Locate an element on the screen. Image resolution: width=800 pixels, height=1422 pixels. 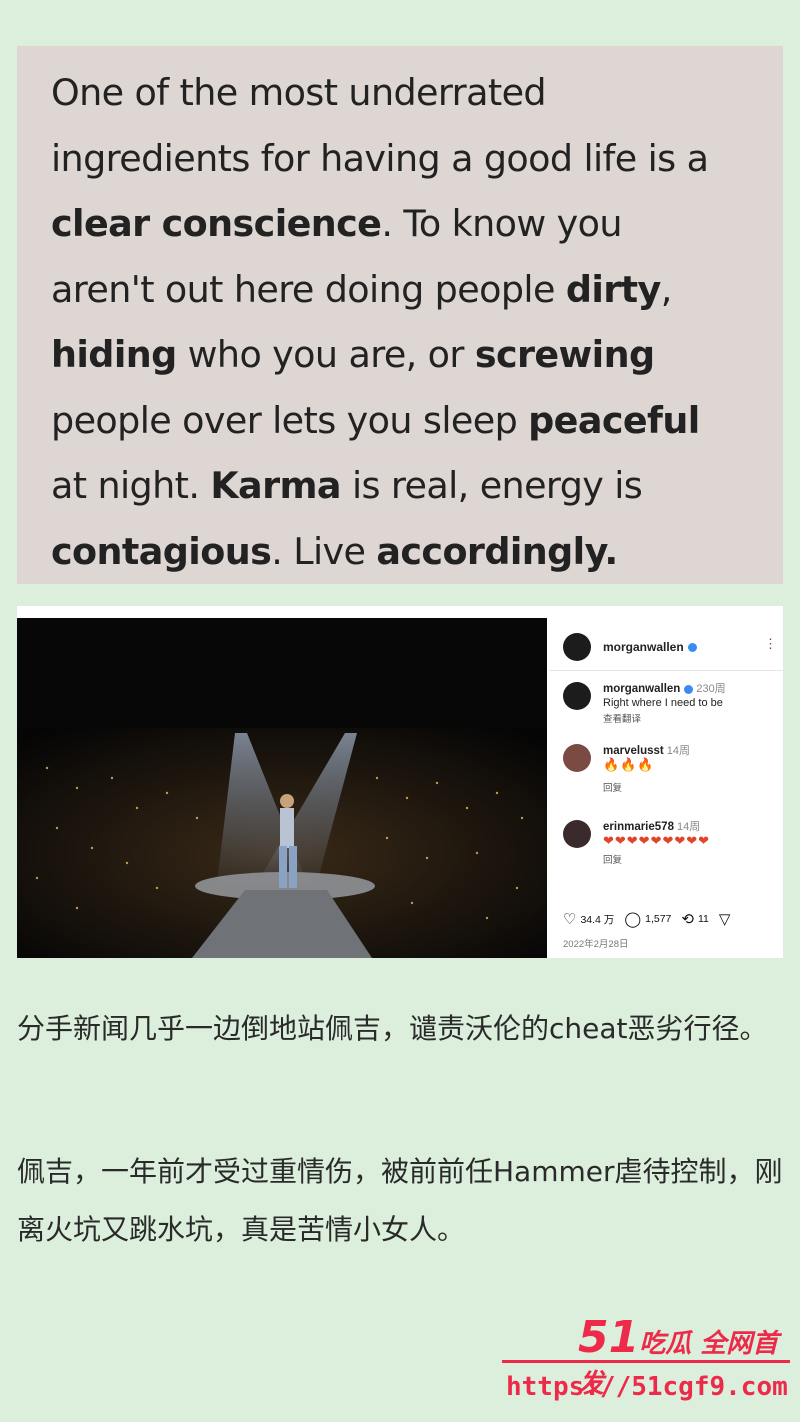
post-header: morganwallen is located at coordinates (630, 647).